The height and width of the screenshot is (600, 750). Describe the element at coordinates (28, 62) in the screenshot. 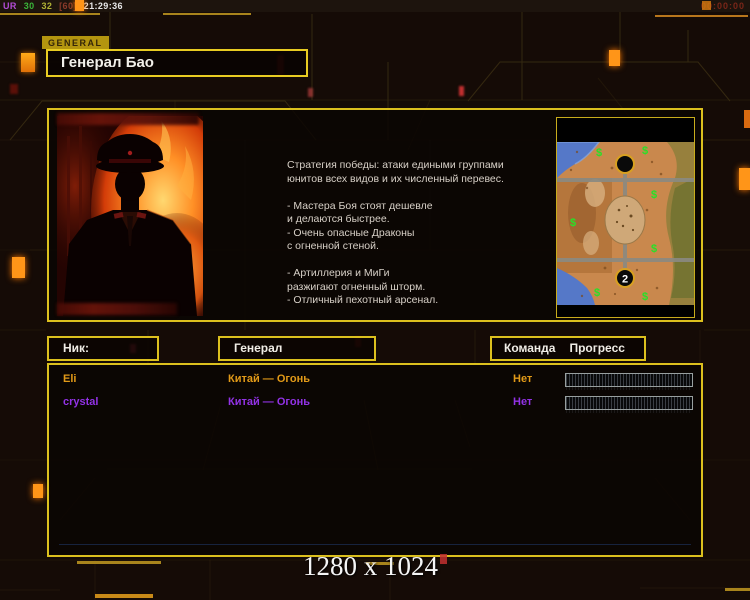

I see `title-accent-square` at that location.